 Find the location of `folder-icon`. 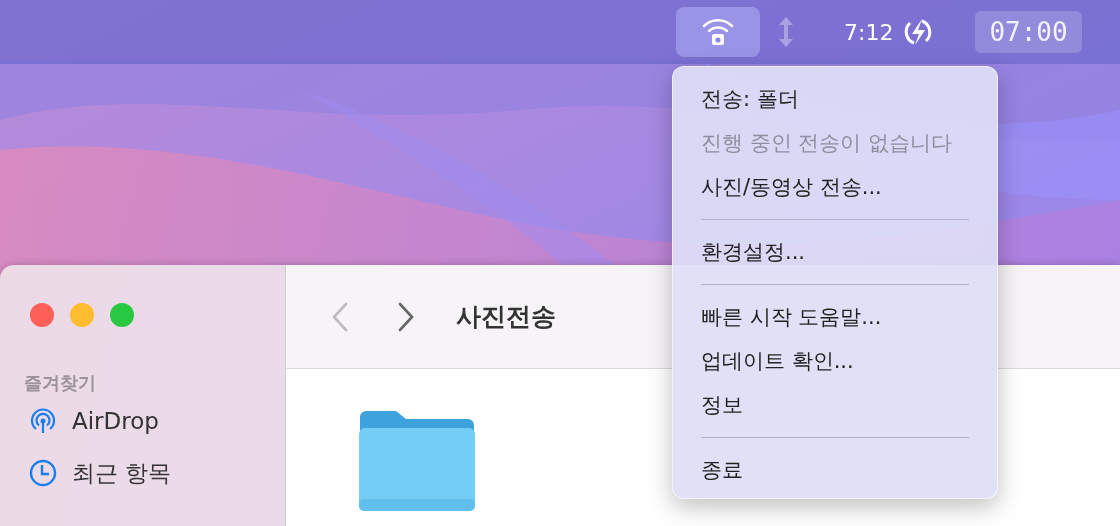

folder-icon is located at coordinates (417, 461).